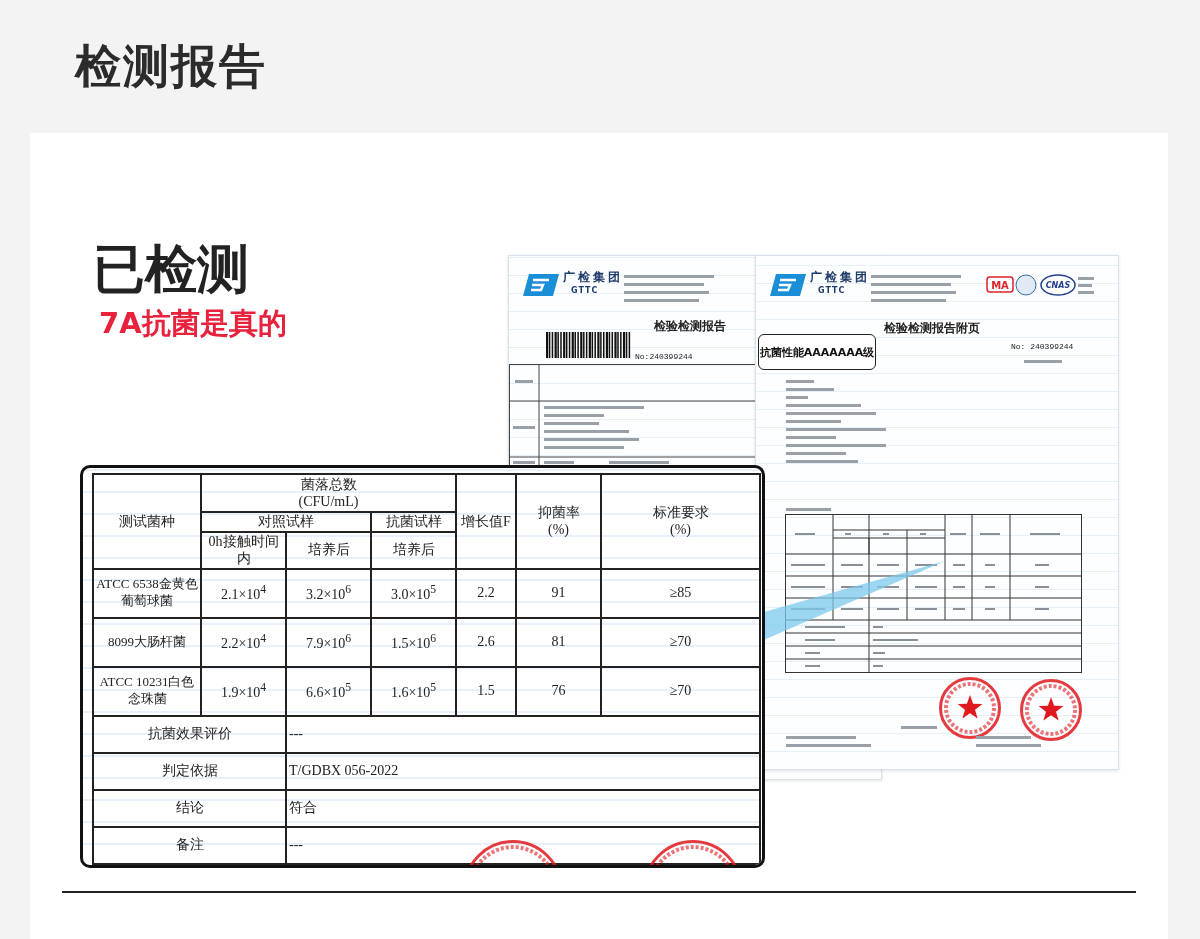 Image resolution: width=1200 pixels, height=939 pixels. What do you see at coordinates (413, 691) in the screenshot?
I see `table-cell: 1.6×10$^{5}$` at bounding box center [413, 691].